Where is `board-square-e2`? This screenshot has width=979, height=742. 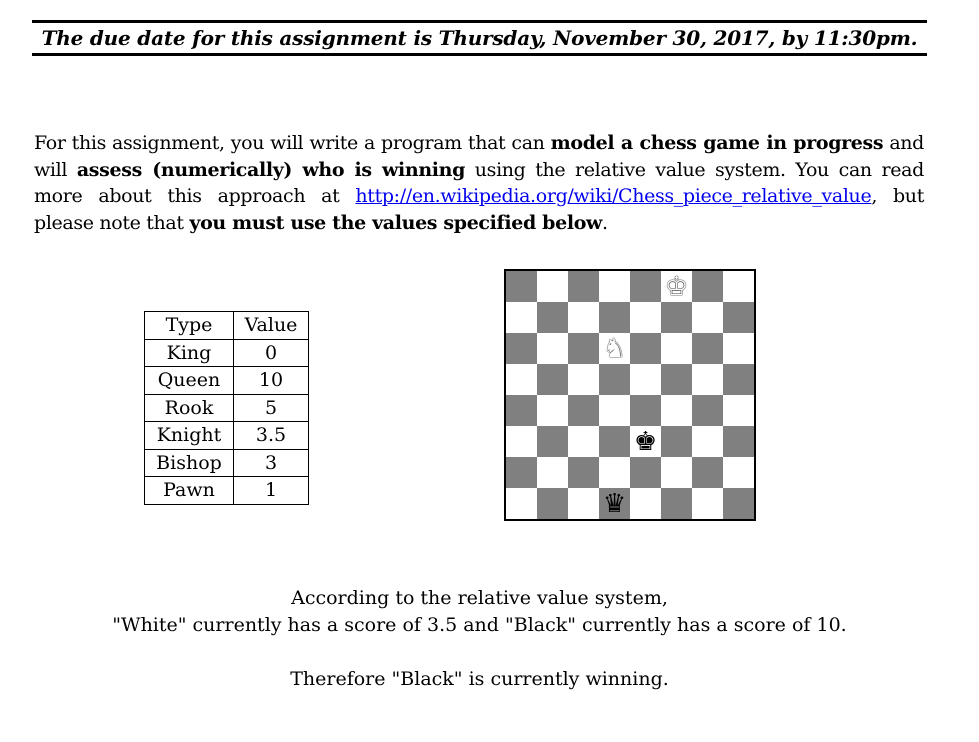
board-square-e2 is located at coordinates (645, 472).